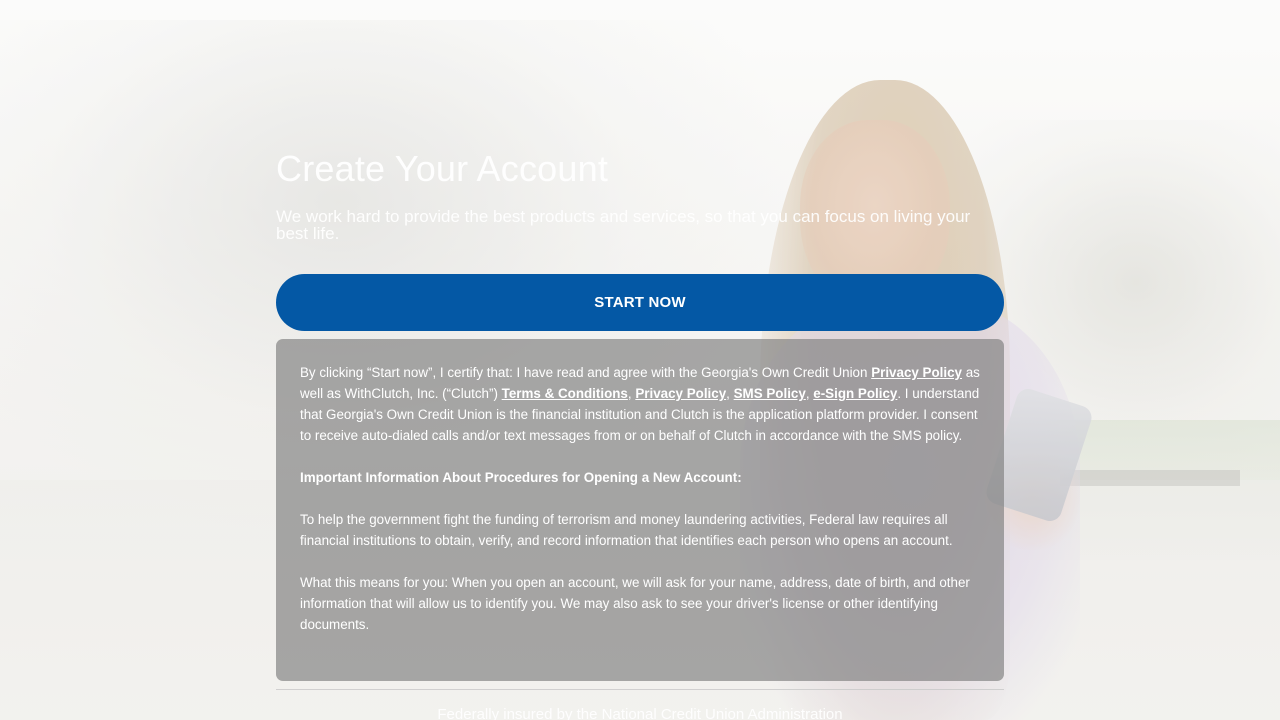  What do you see at coordinates (680, 393) in the screenshot?
I see `clutch-privacy-policy-link: Privacy Policy` at bounding box center [680, 393].